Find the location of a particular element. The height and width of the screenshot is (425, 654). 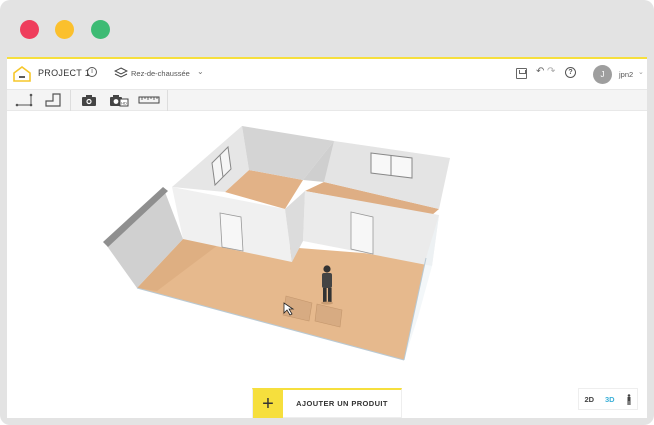

wall-tool-icon is located at coordinates (24, 100).